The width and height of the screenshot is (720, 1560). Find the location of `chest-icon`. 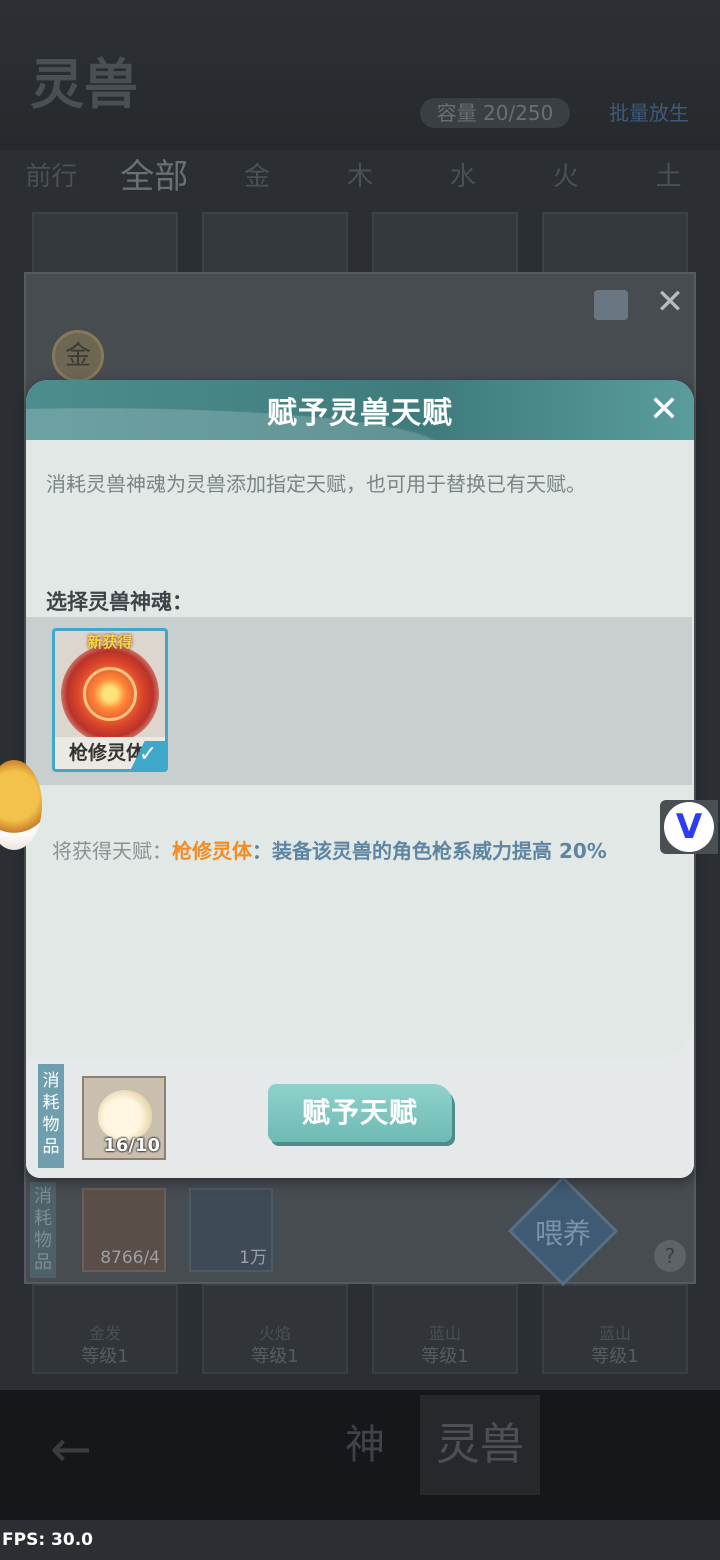

chest-icon is located at coordinates (611, 305).